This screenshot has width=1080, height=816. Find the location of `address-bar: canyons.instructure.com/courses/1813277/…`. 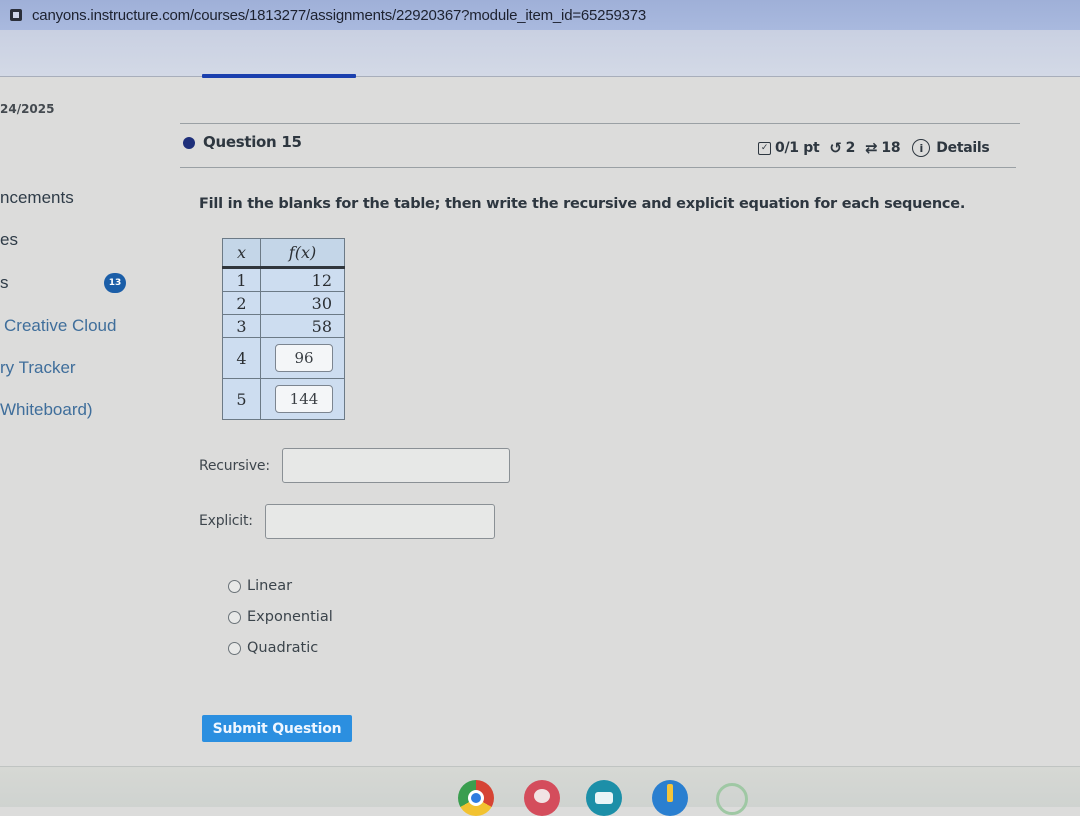

address-bar: canyons.instructure.com/courses/1813277/… is located at coordinates (540, 15).